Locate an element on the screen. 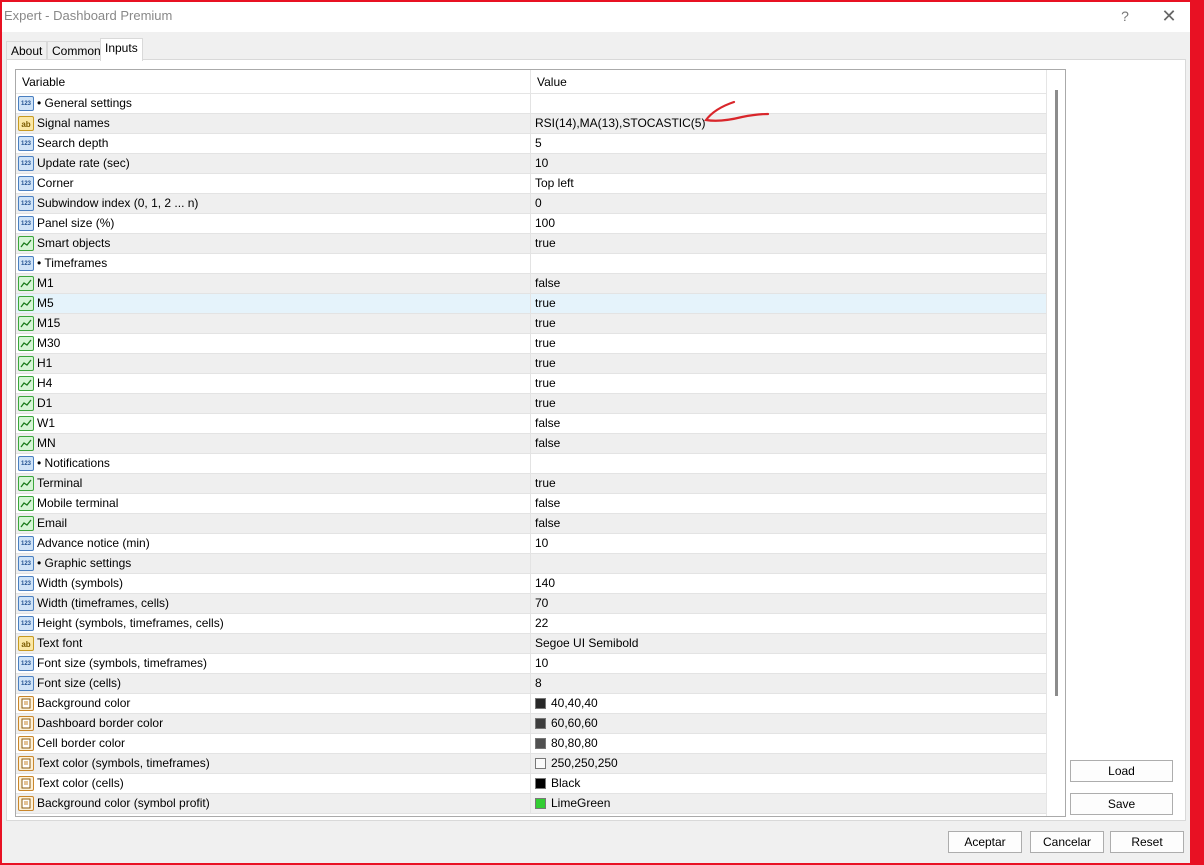 This screenshot has height=865, width=1204. input-row: Dashboard border color 60,60,60 is located at coordinates (531, 724).